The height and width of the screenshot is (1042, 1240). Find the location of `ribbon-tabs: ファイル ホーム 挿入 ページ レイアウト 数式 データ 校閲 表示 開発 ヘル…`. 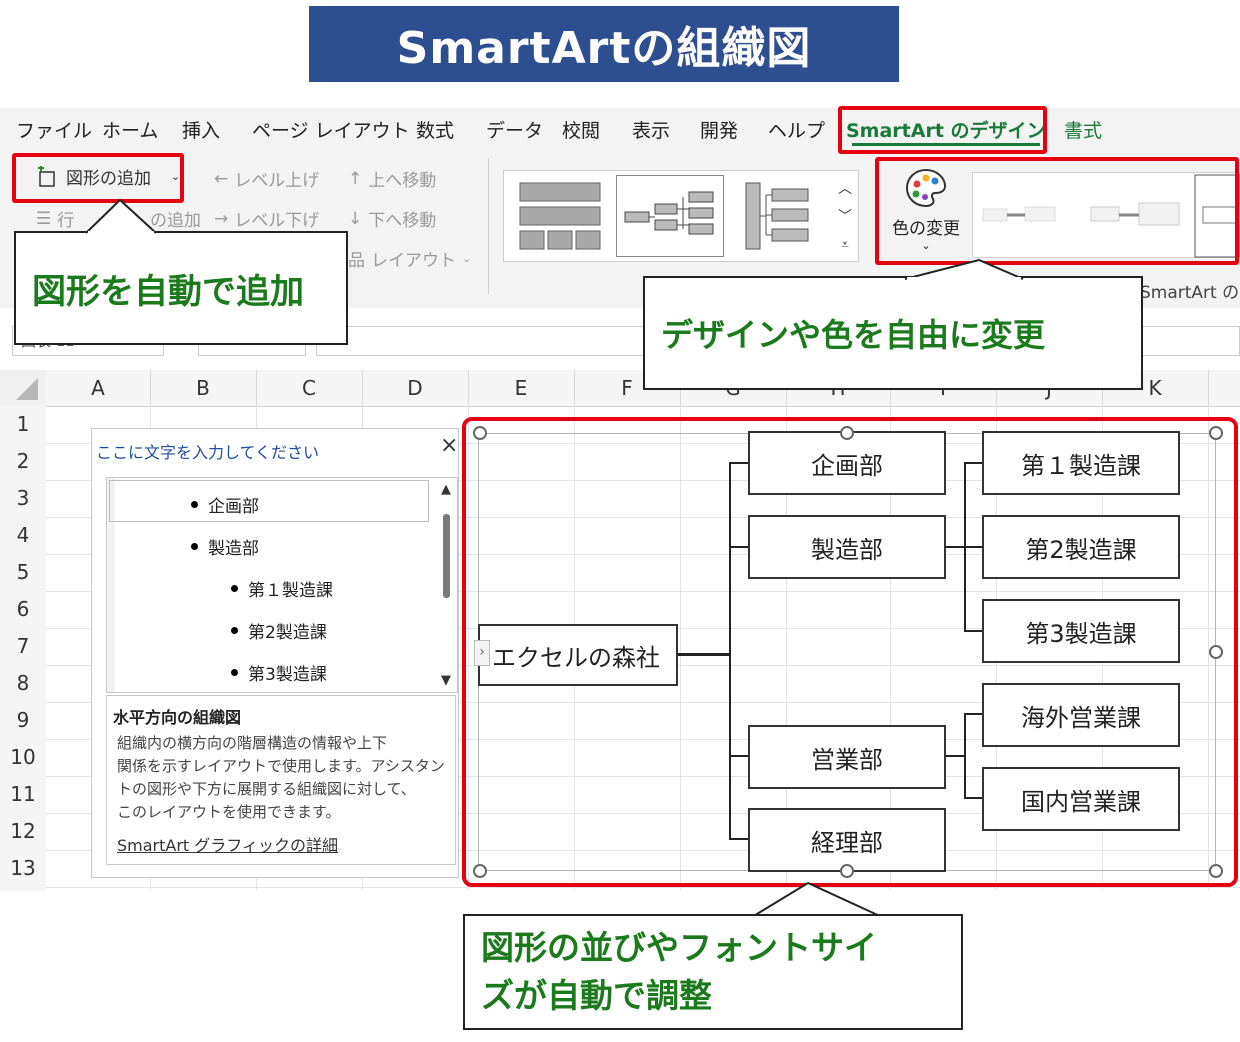

ribbon-tabs: ファイル ホーム 挿入 ページ レイアウト 数式 データ 校閲 表示 開発 ヘル… is located at coordinates (620, 131).